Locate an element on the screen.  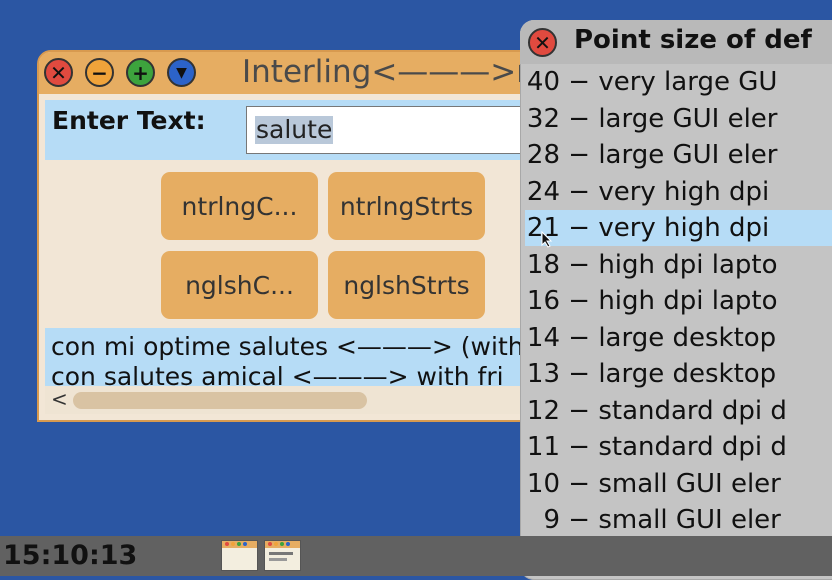
point-size-option: 11 − standard dpi d is located at coordinates (678, 447).